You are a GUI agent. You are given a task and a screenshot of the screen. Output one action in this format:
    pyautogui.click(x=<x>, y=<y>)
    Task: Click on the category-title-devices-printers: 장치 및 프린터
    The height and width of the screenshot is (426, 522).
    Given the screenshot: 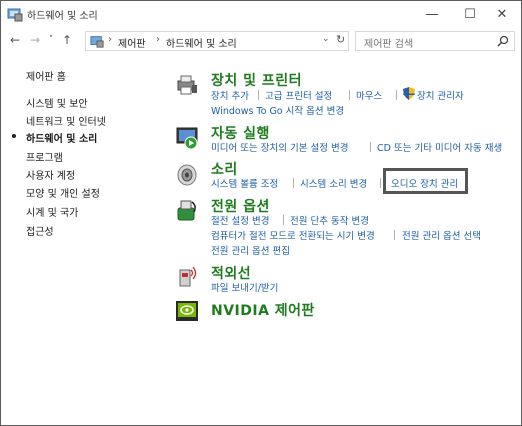 What is the action you would take?
    pyautogui.click(x=256, y=80)
    